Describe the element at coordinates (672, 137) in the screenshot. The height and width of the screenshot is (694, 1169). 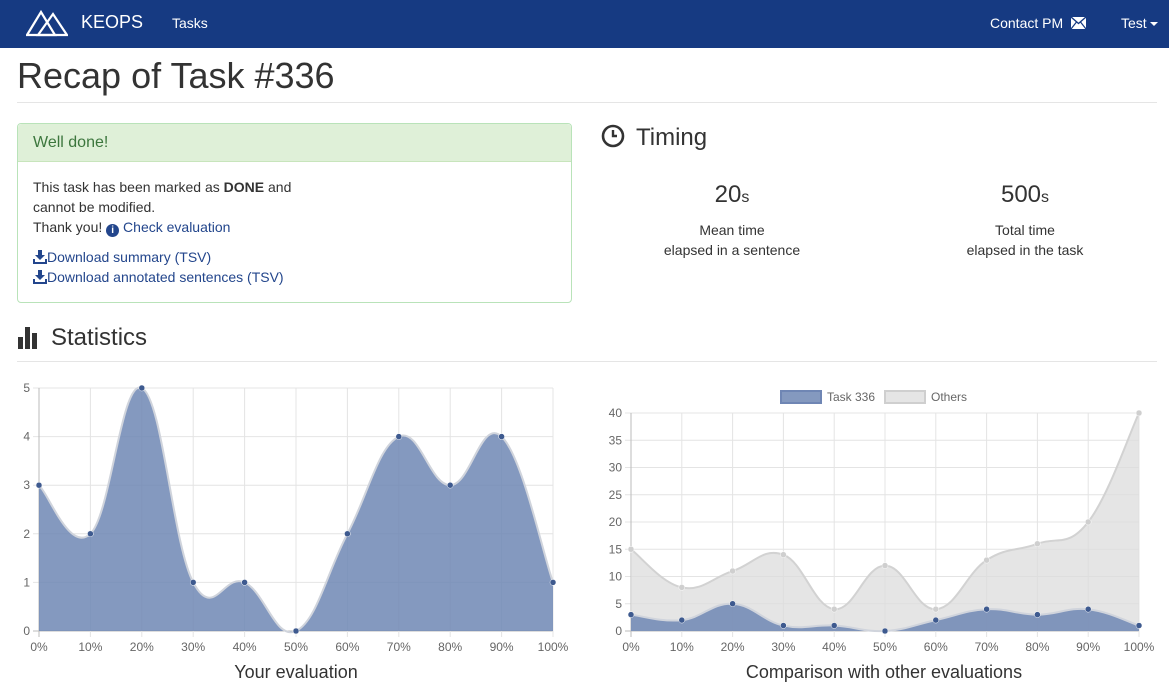
I see `timing-title: Timing` at that location.